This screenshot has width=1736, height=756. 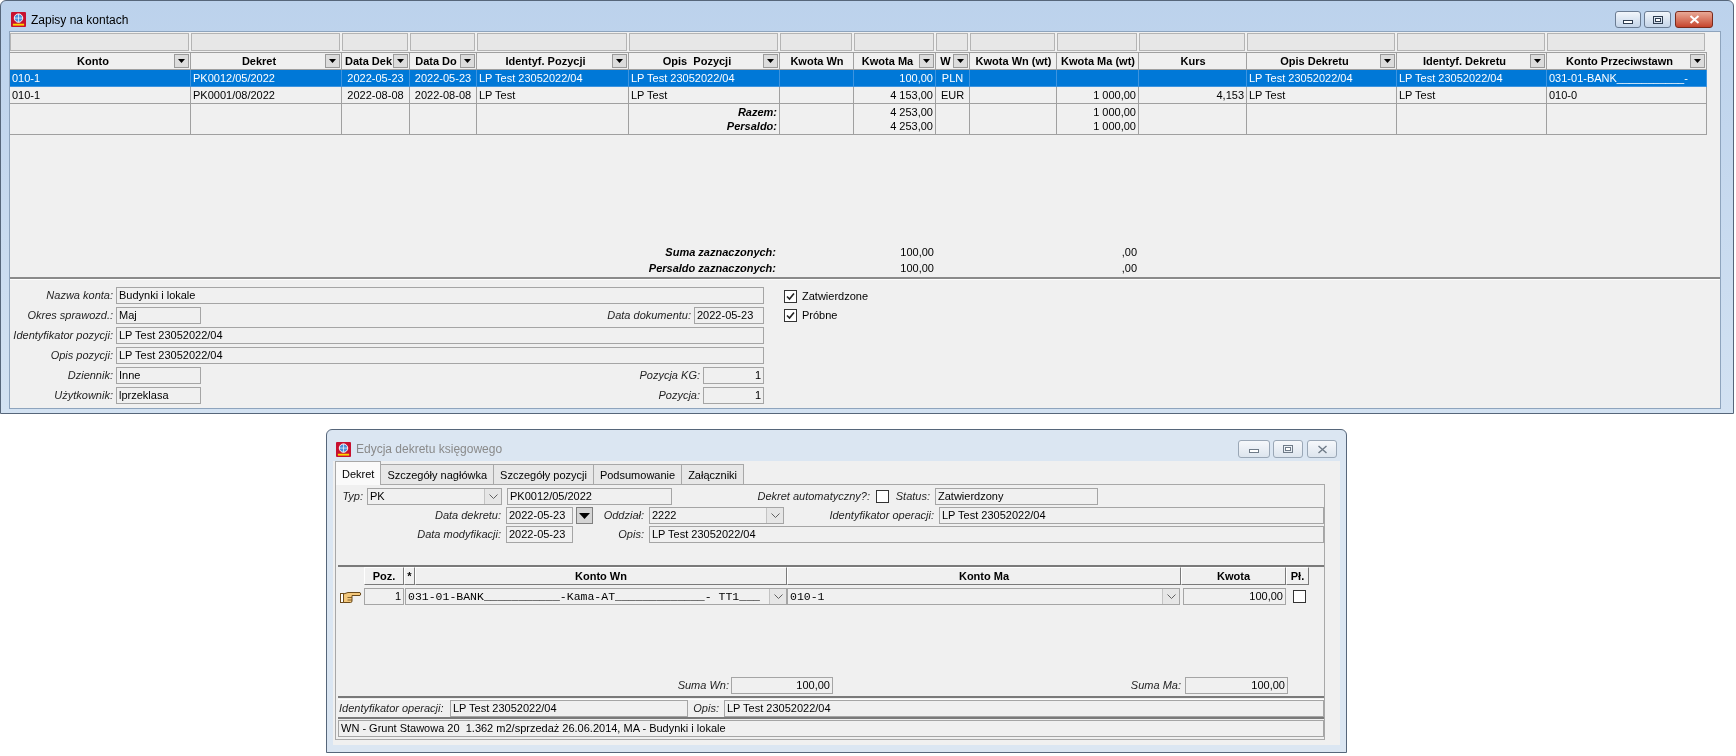 I want to click on column-header: Kwota Wn, so click(x=817, y=61).